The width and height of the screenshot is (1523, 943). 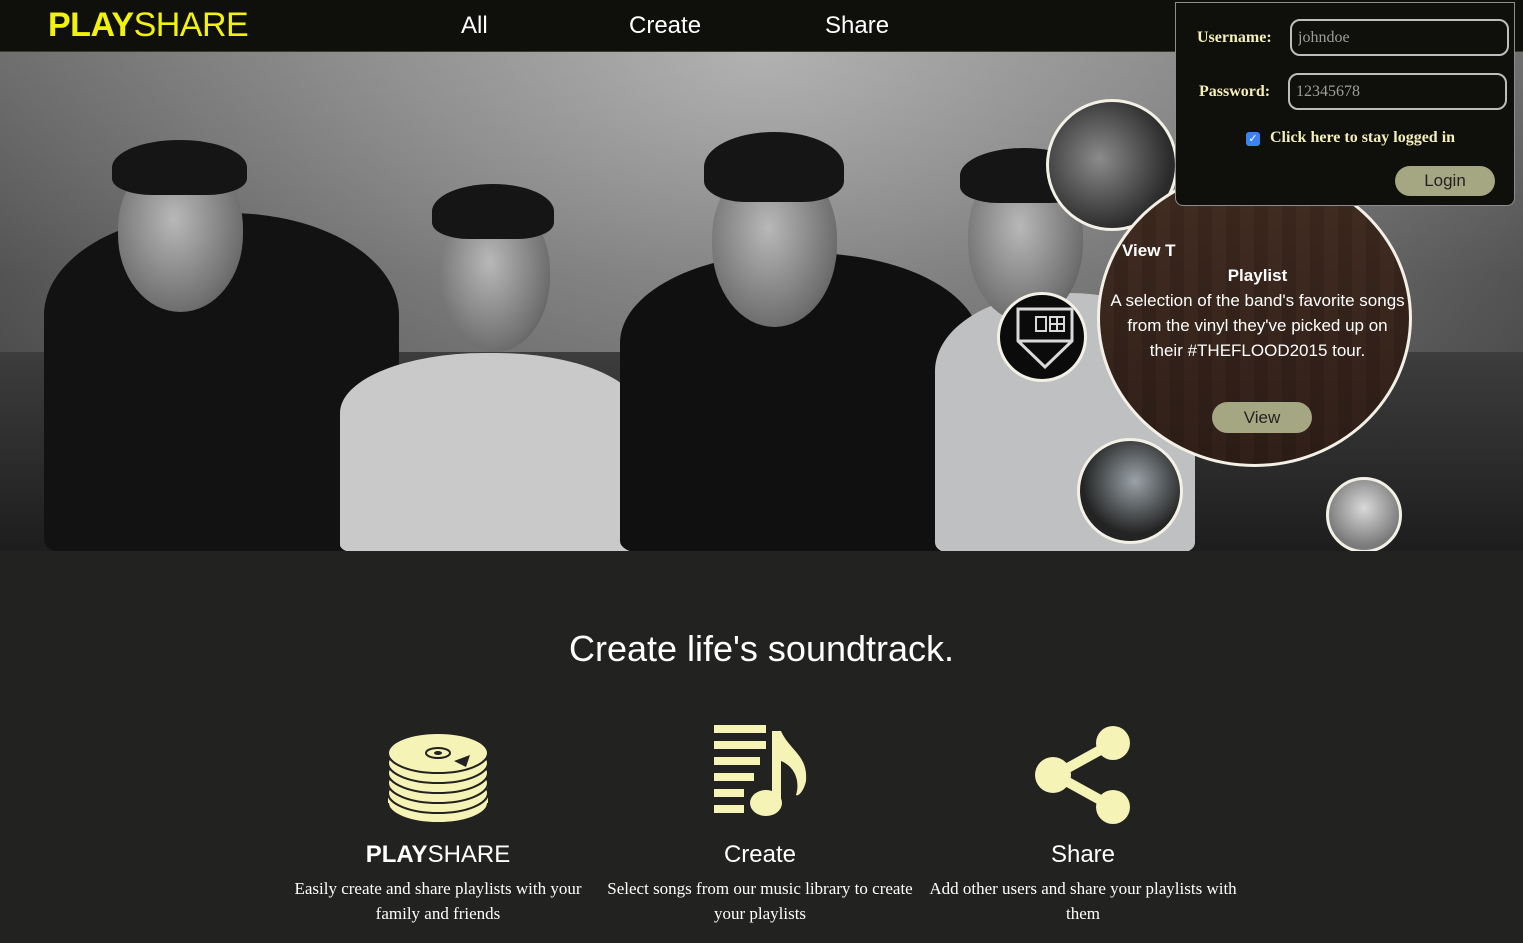 I want to click on share-icon, so click(x=1082, y=775).